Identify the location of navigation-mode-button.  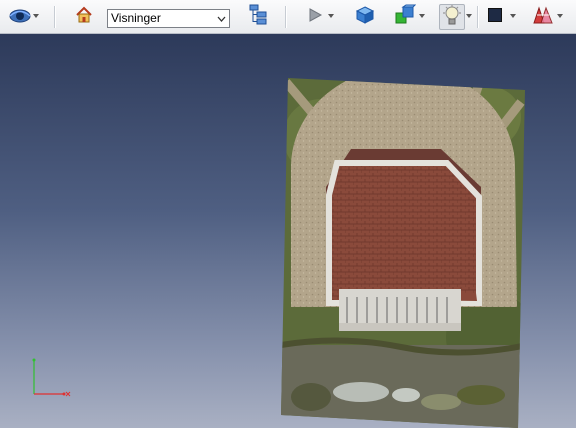
(20, 17).